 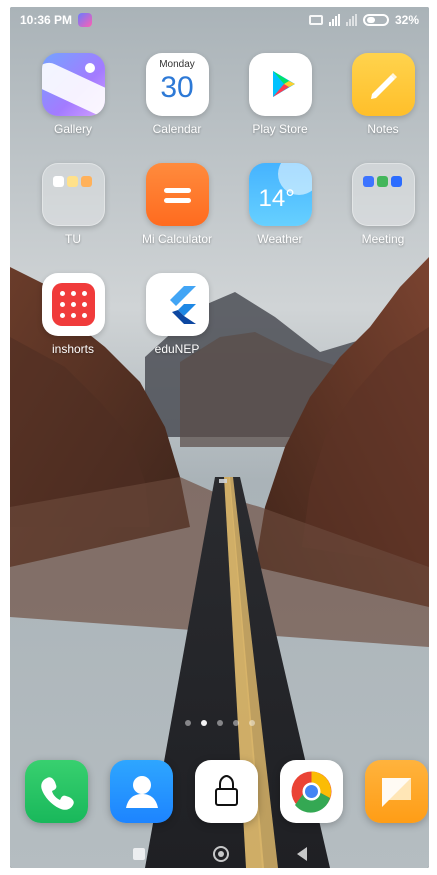 I want to click on app-calendar: Monday 30 Calendar, so click(x=177, y=94).